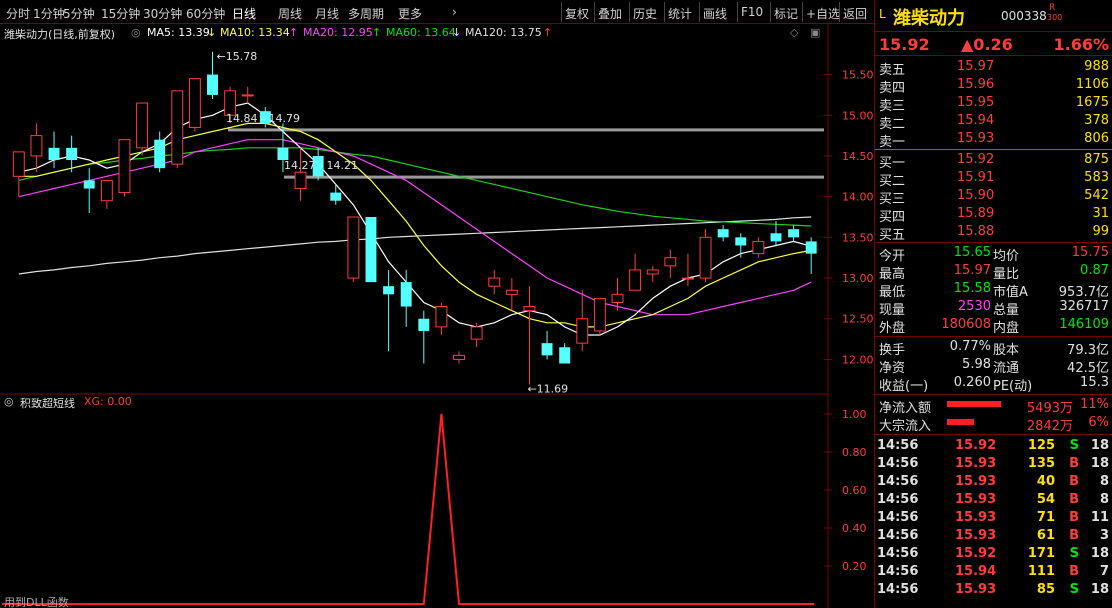 This screenshot has height=608, width=1112. I want to click on stat-row: 最低 15.58 市值A 953.7亿, so click(993, 290).